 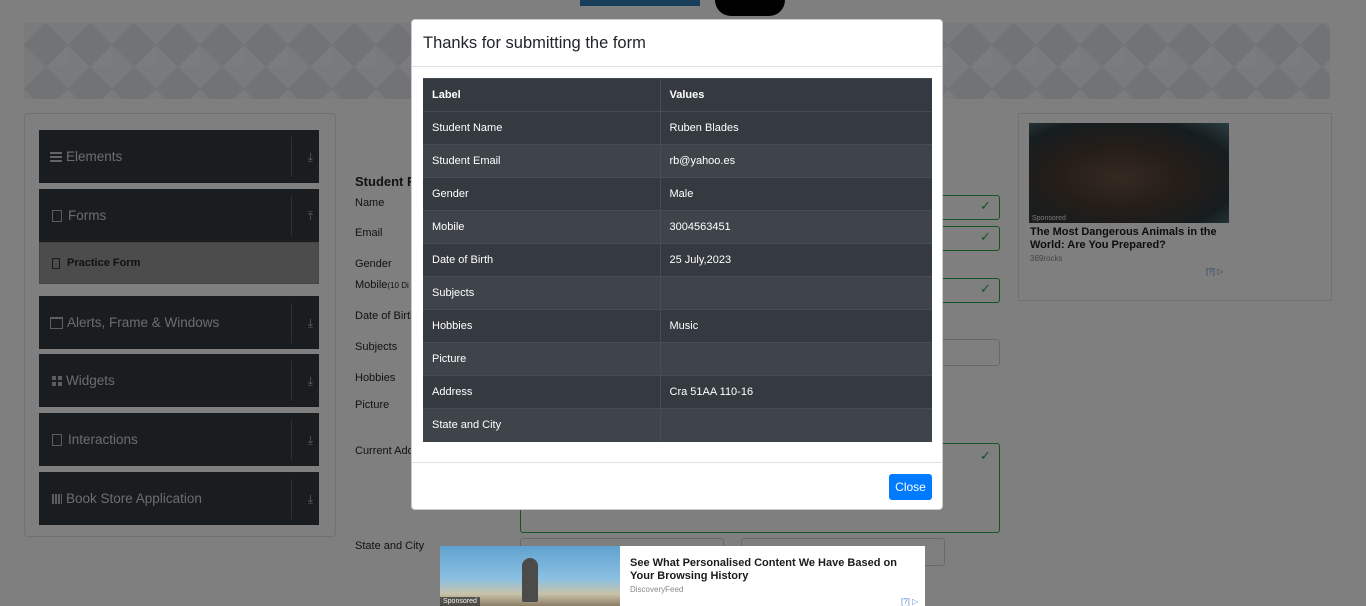 I want to click on table-row: Date of Birth 25 July,2023, so click(x=677, y=260).